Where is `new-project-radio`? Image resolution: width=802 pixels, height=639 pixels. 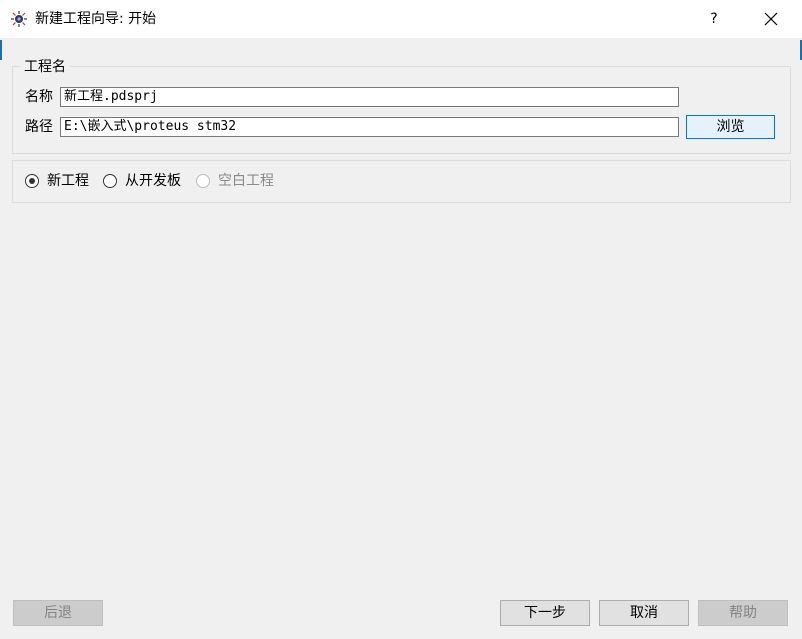 new-project-radio is located at coordinates (32, 181).